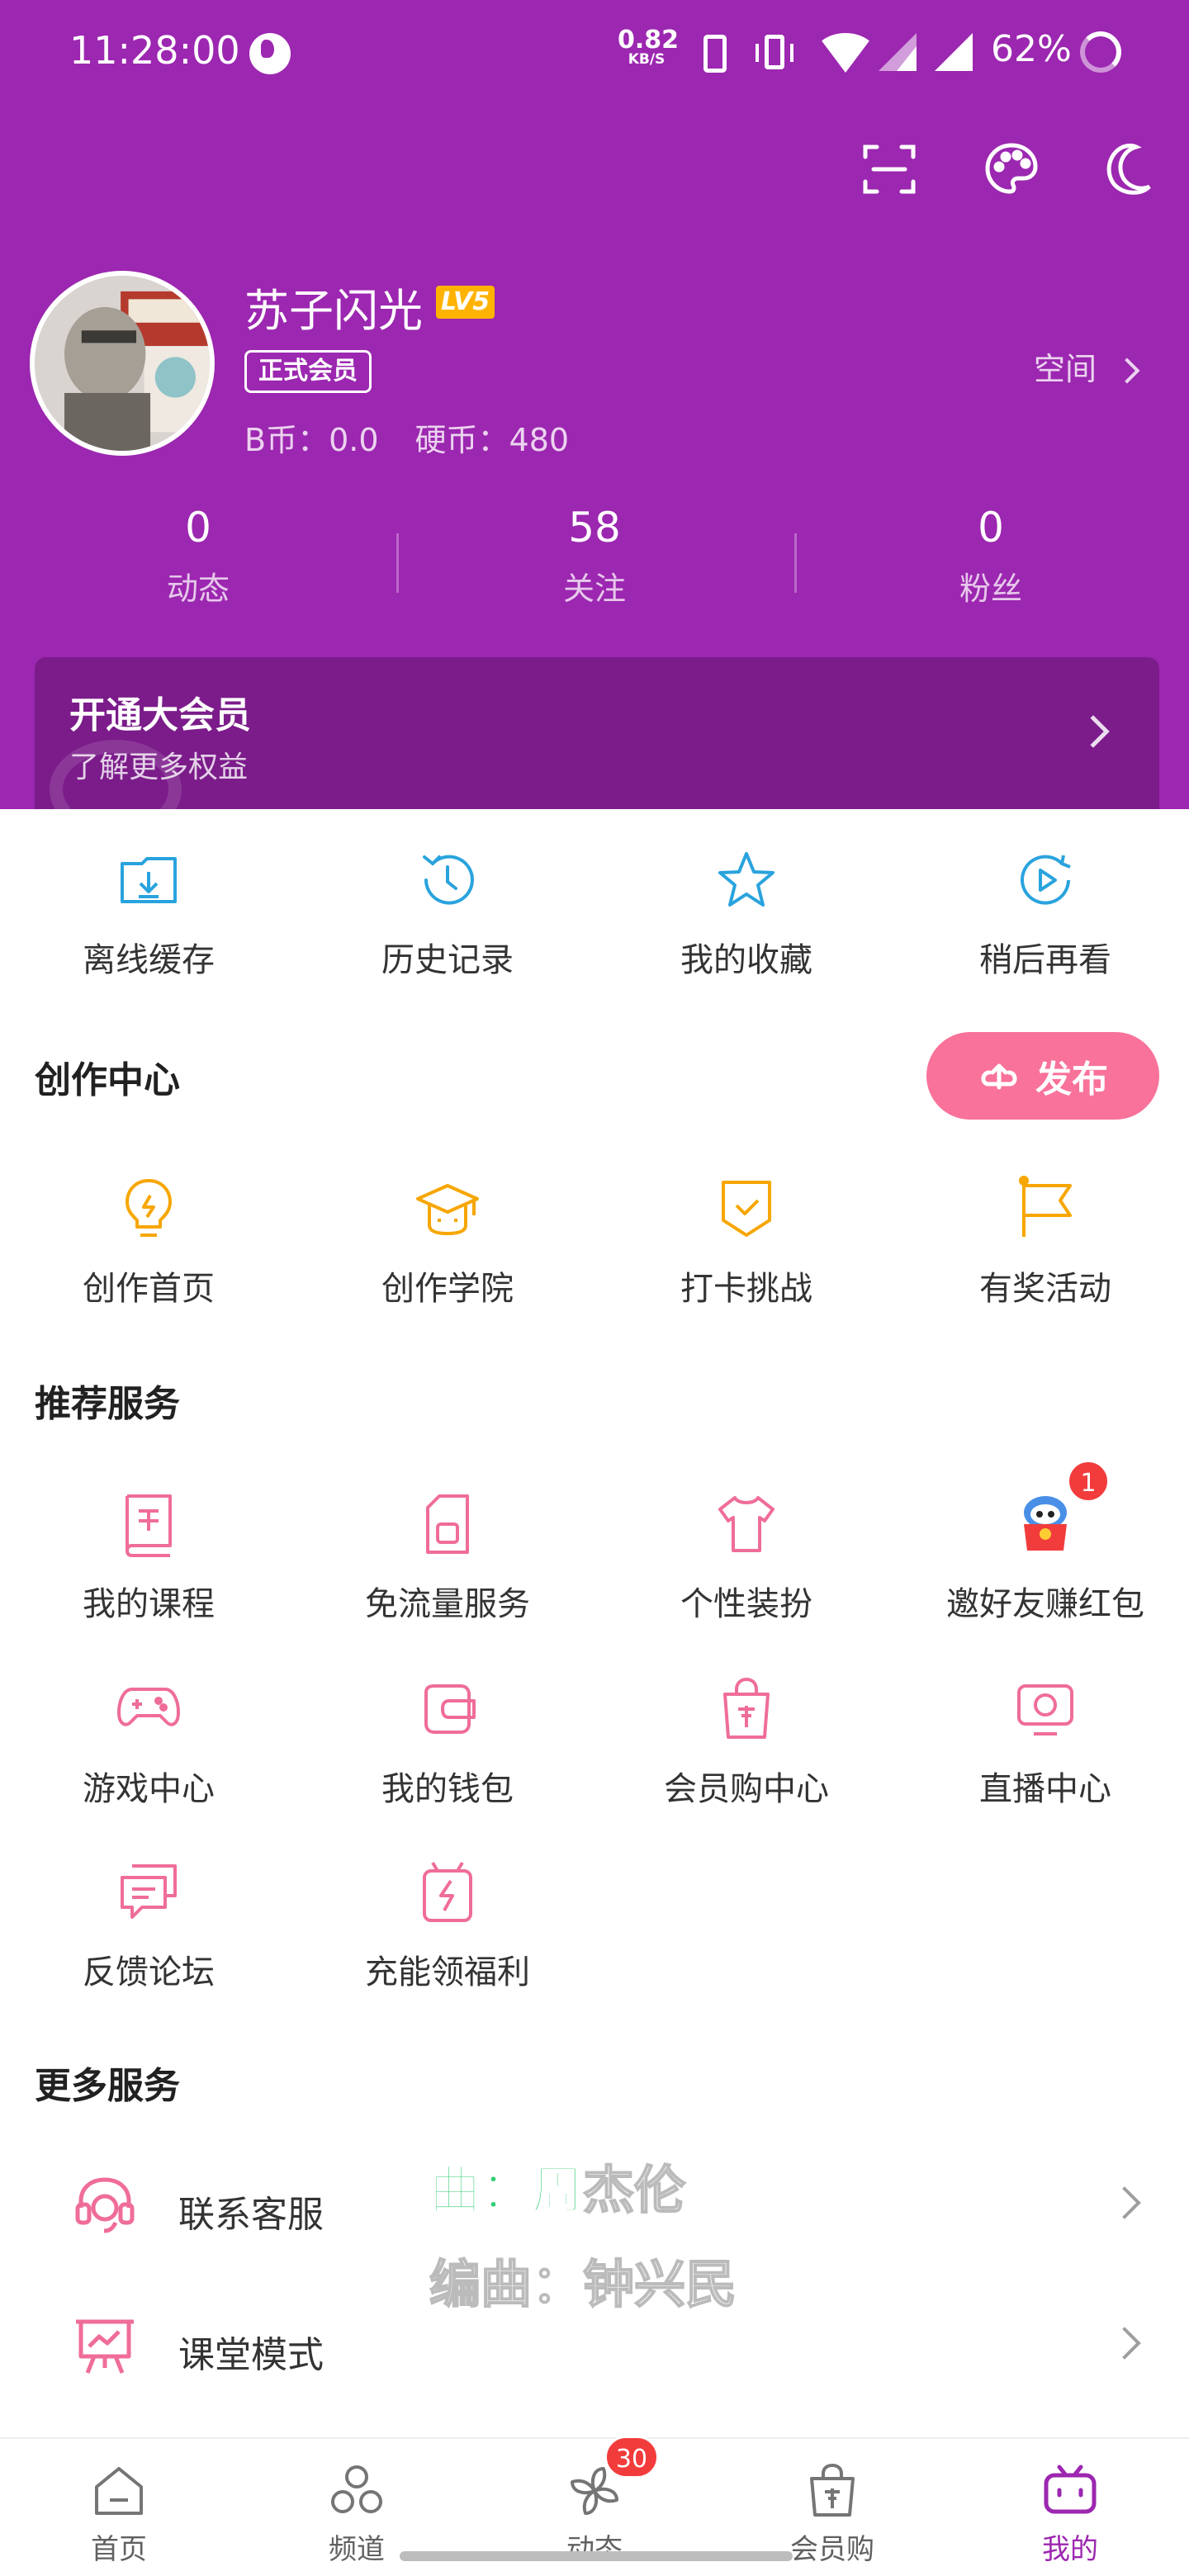  What do you see at coordinates (465, 302) in the screenshot?
I see `level-badge: LV5` at bounding box center [465, 302].